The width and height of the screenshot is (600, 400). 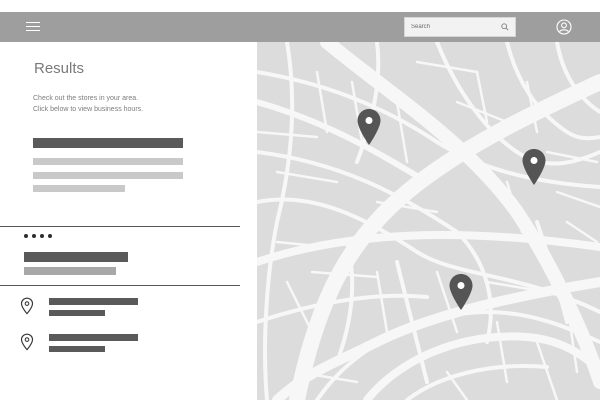 What do you see at coordinates (70, 271) in the screenshot?
I see `placeholder-store-subtitle-bar` at bounding box center [70, 271].